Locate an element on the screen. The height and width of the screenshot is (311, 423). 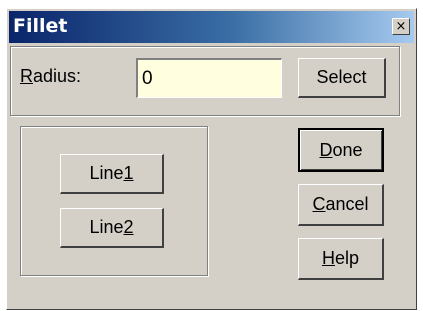
line2-button: Line 2 is located at coordinates (112, 228).